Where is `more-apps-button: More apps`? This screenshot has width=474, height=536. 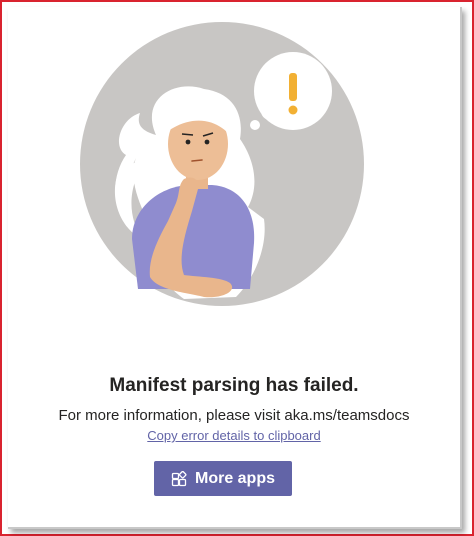 more-apps-button: More apps is located at coordinates (223, 478).